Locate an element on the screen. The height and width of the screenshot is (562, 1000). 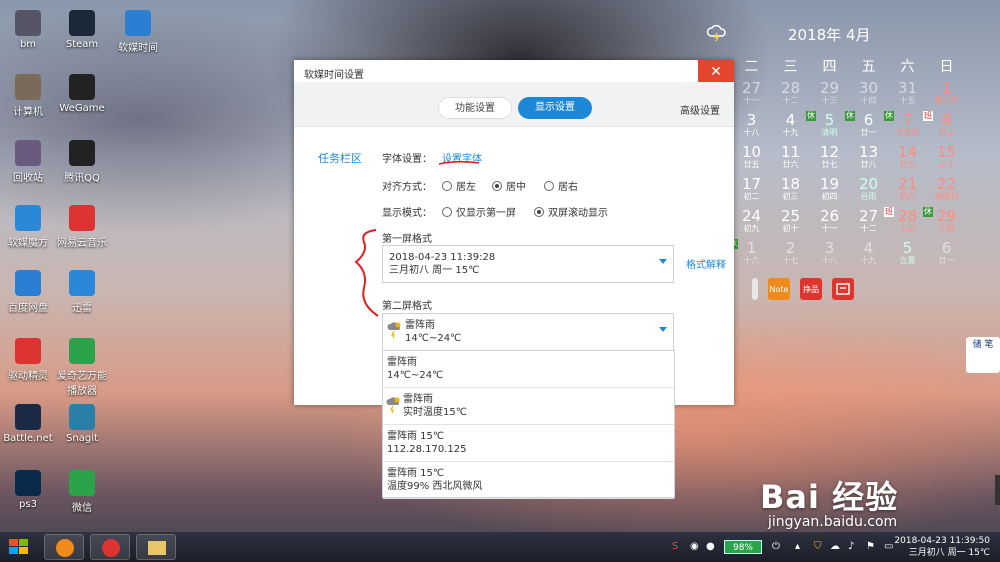
calendar-day: 14 廿九 is located at coordinates (907, 156).